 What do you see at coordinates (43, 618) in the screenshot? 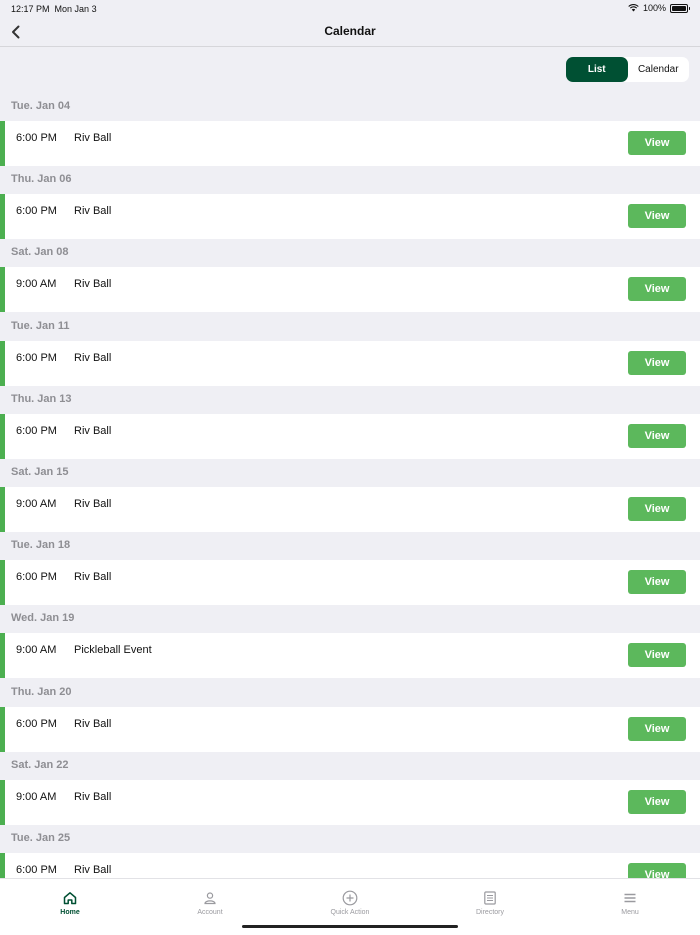
I see `event-date-header: Wed. Jan 19` at bounding box center [43, 618].